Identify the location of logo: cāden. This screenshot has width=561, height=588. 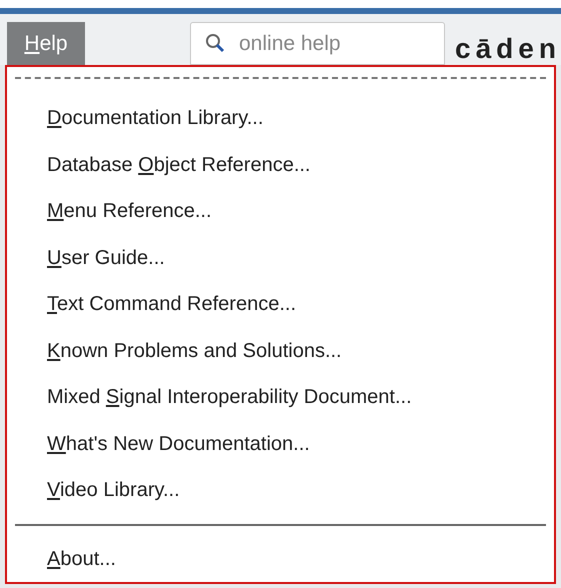
(508, 49).